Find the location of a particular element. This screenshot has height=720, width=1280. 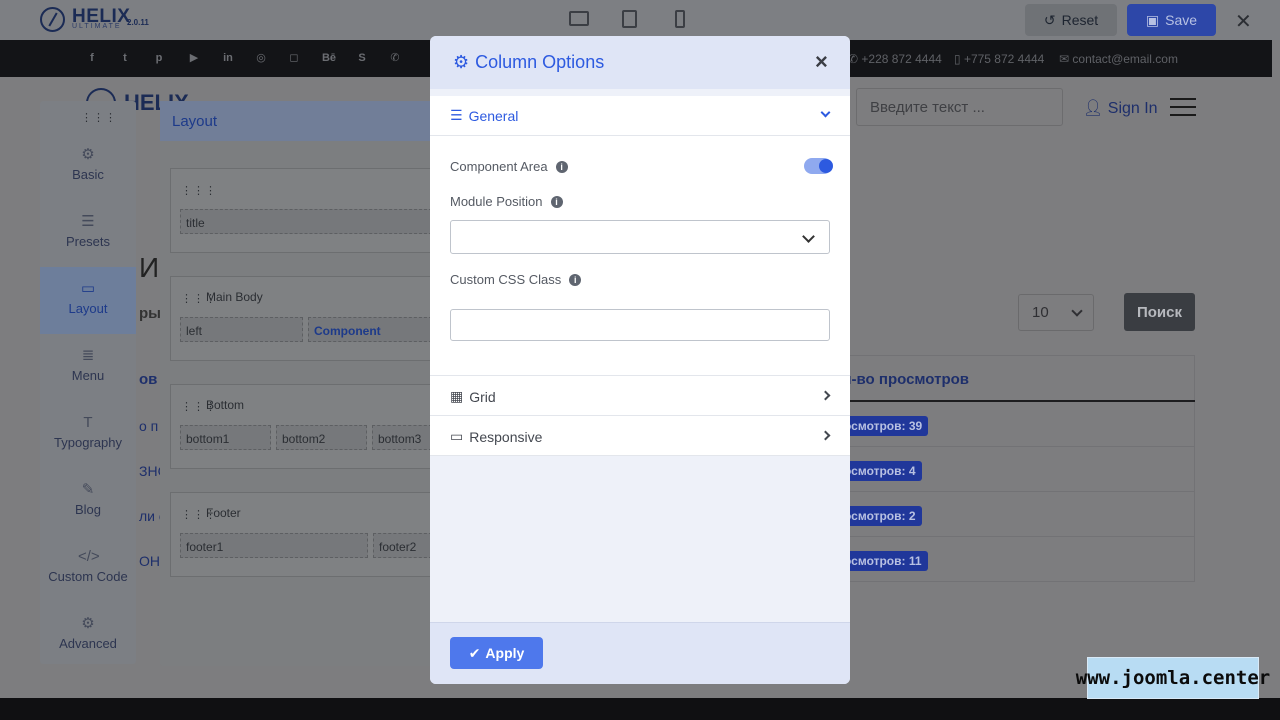

facebook-icon: f is located at coordinates (92, 58).